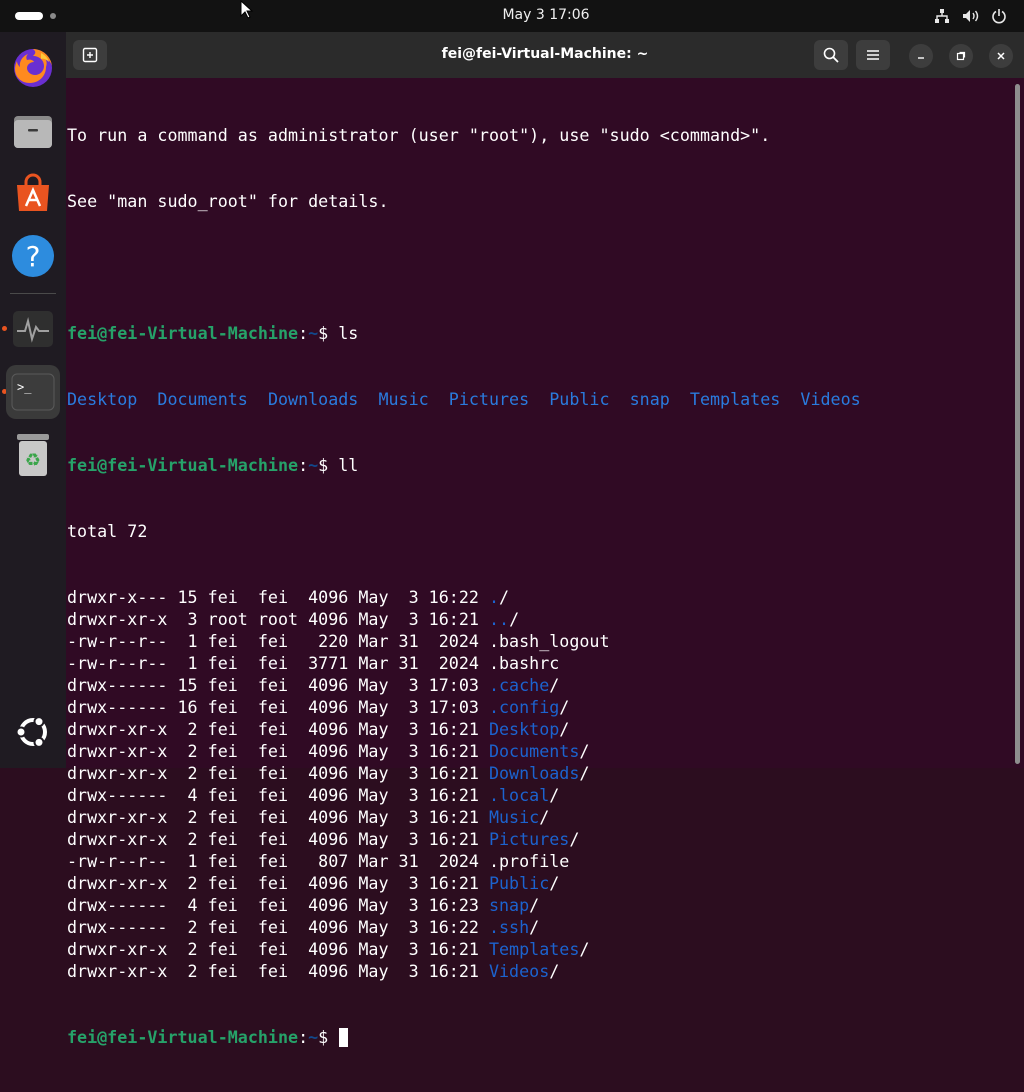 This screenshot has width=1024, height=1092. Describe the element at coordinates (971, 16) in the screenshot. I see `volume-icon` at that location.